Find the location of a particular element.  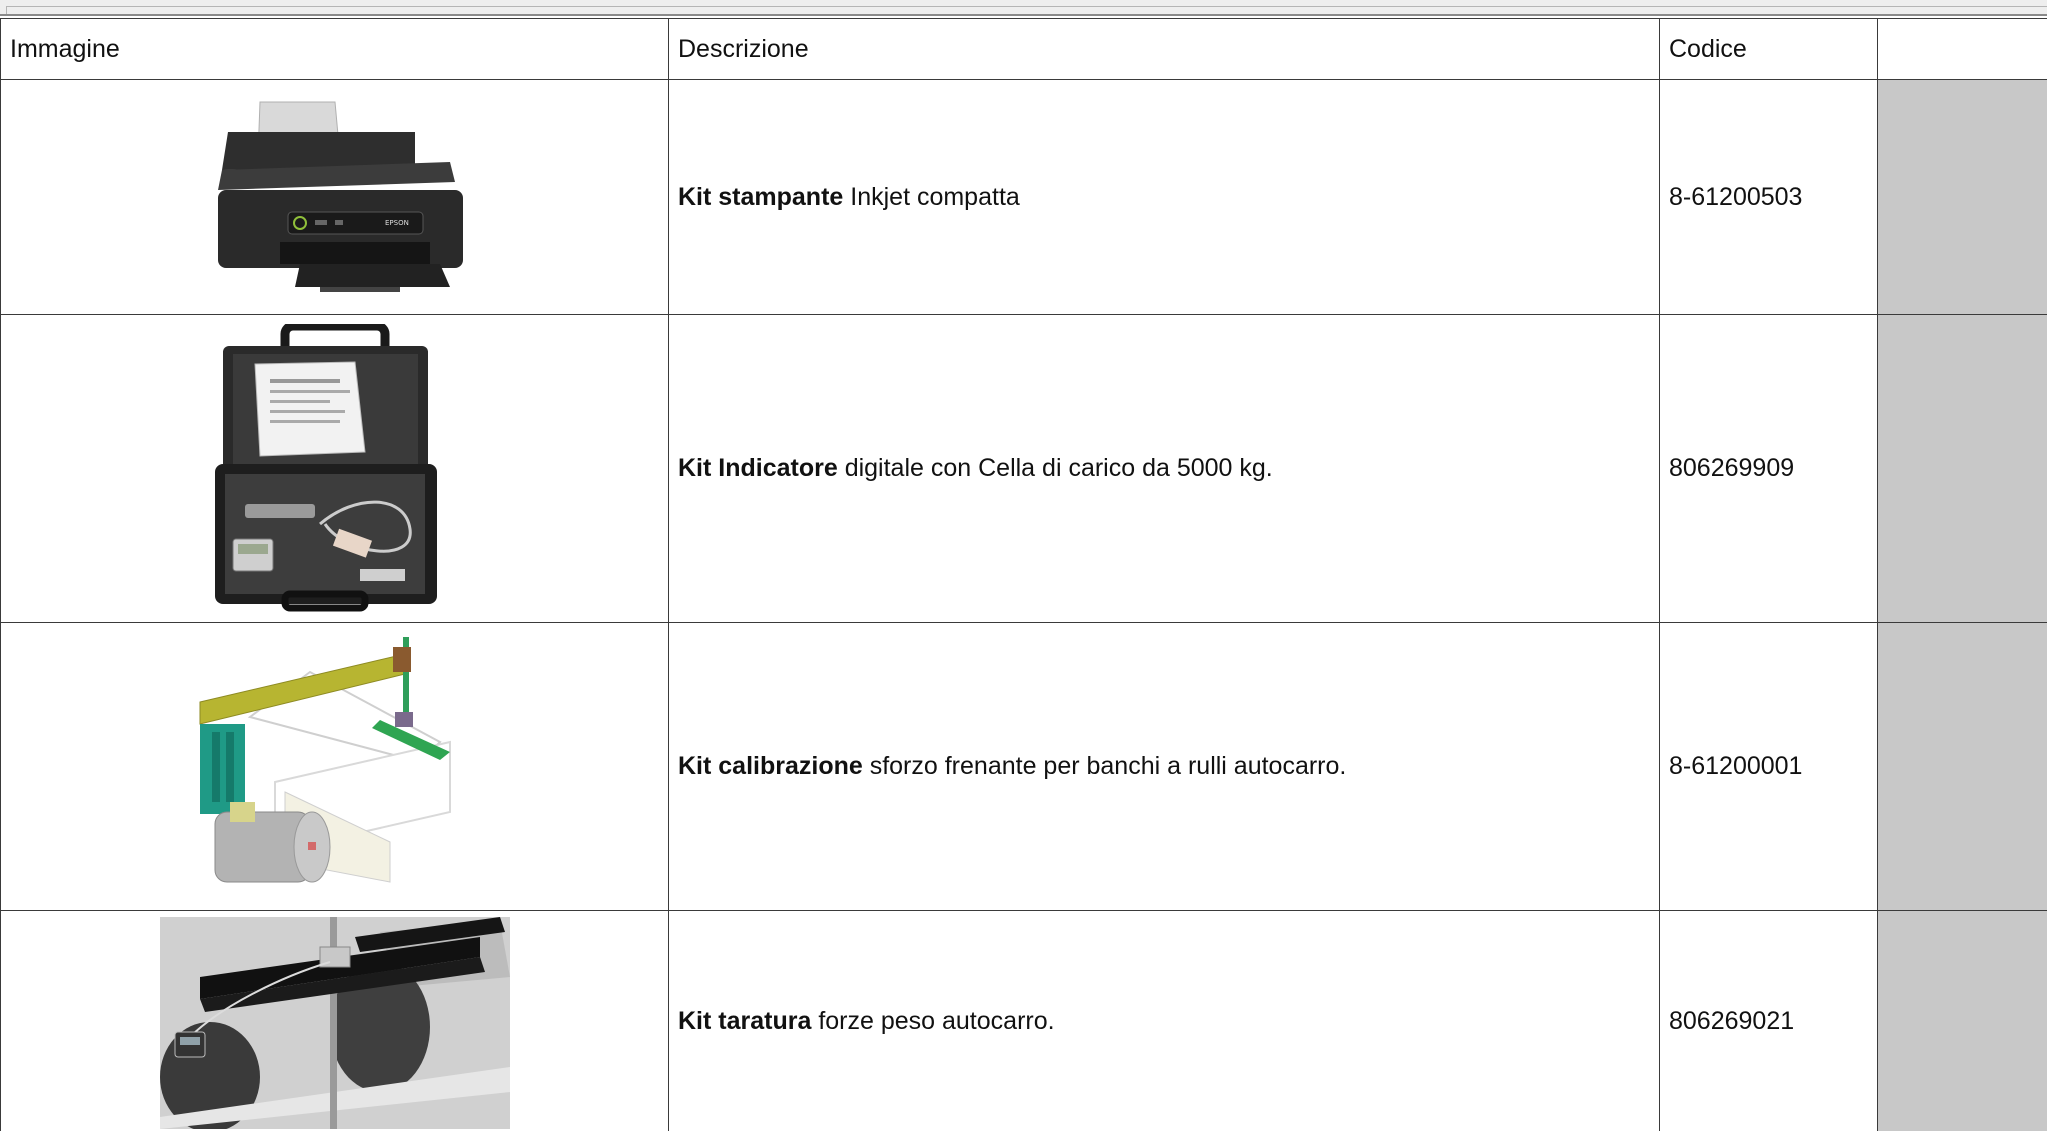

column-header-image: Immagine is located at coordinates (335, 49).